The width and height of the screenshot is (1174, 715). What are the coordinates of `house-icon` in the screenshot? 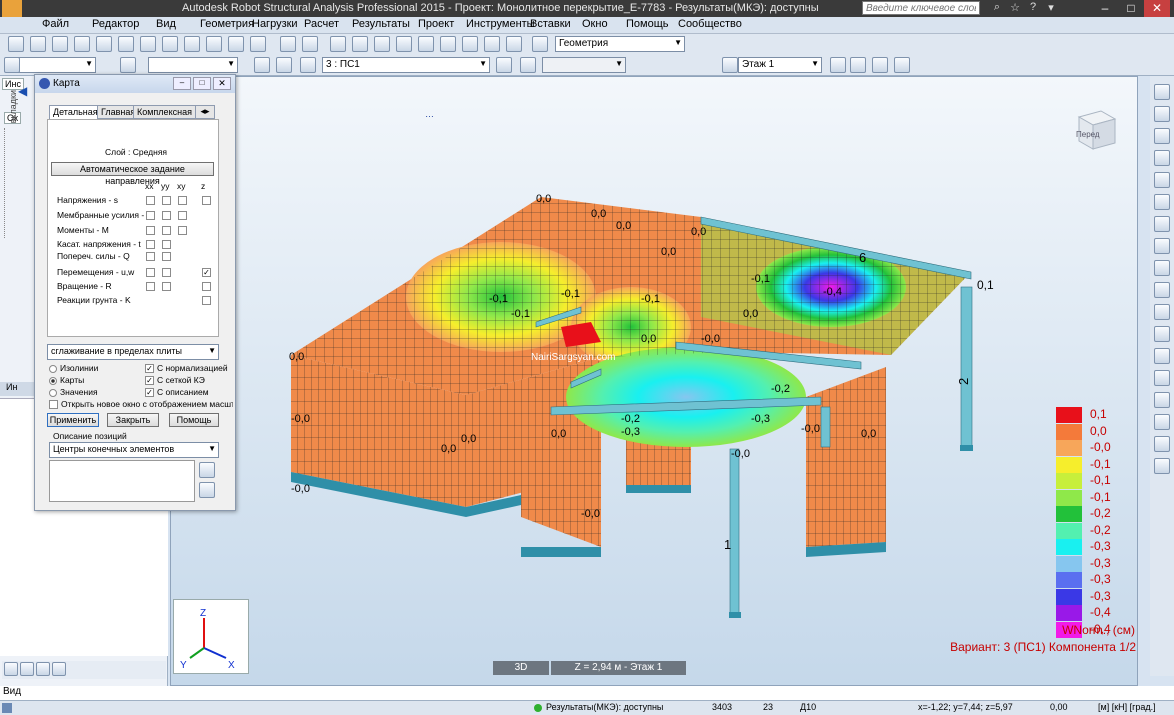 It's located at (262, 65).